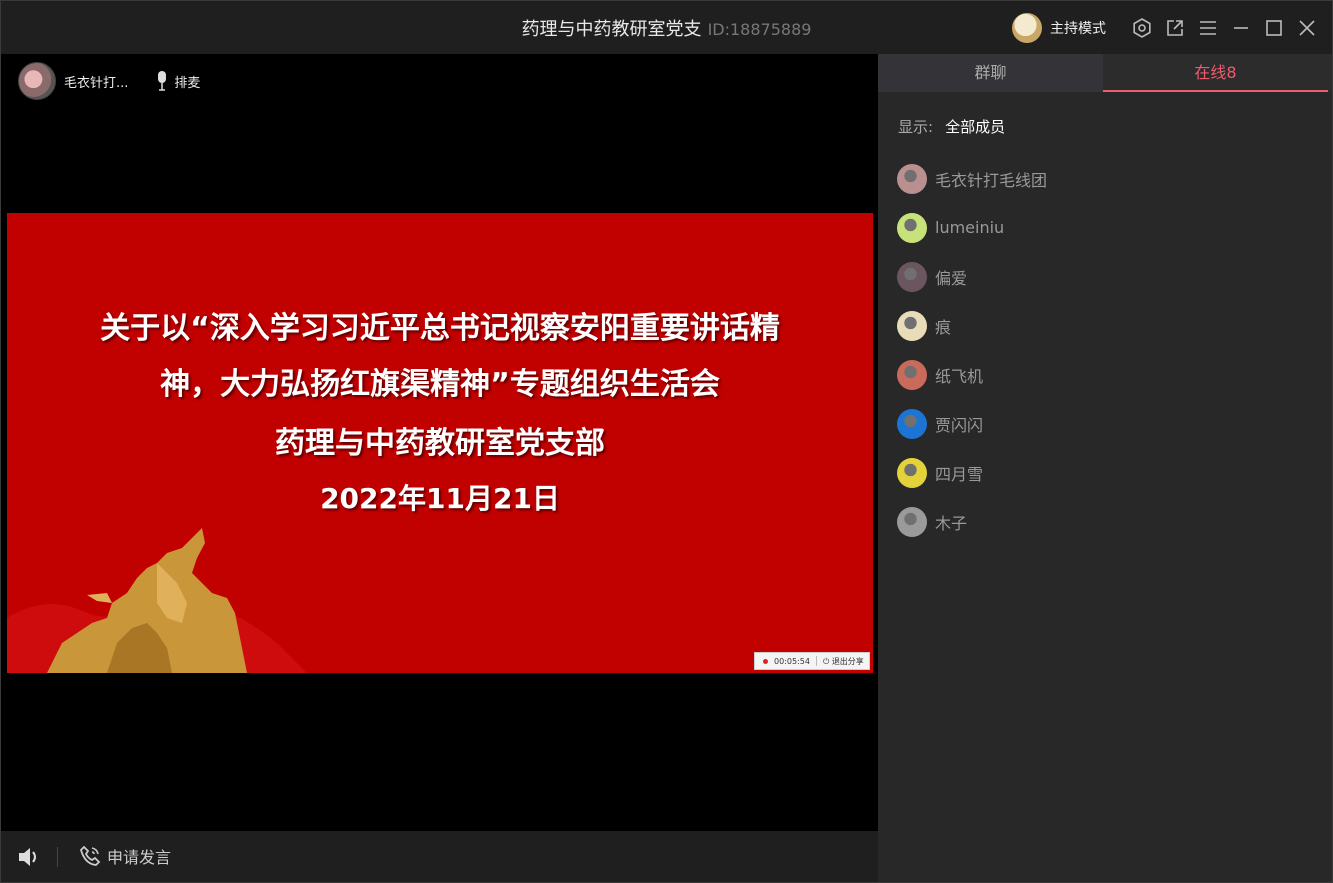 This screenshot has height=883, width=1333. Describe the element at coordinates (162, 81) in the screenshot. I see `microphone-icon` at that location.